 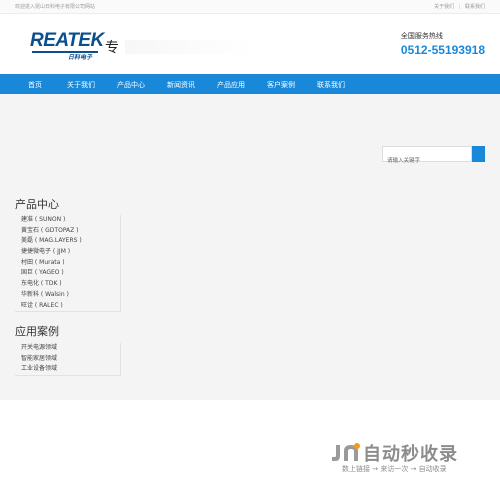 What do you see at coordinates (475, 7) in the screenshot?
I see `top-link-contact: 联系我们` at bounding box center [475, 7].